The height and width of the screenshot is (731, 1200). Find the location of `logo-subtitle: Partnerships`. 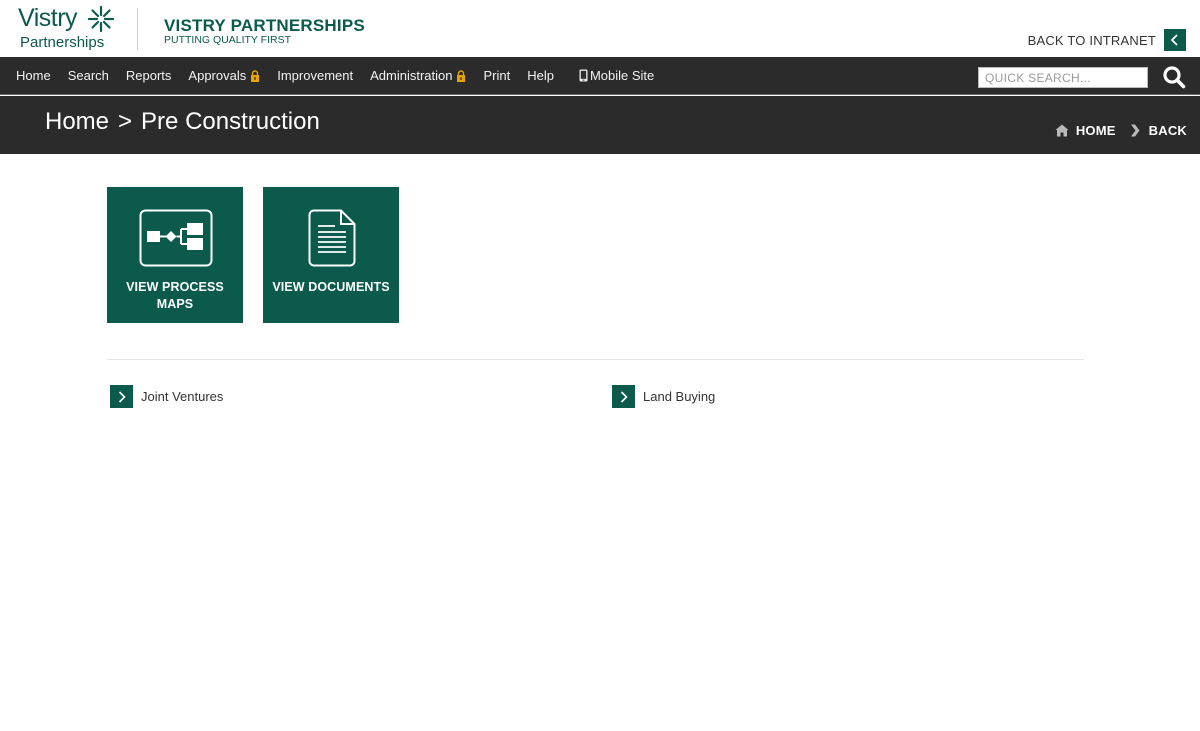

logo-subtitle: Partnerships is located at coordinates (62, 42).